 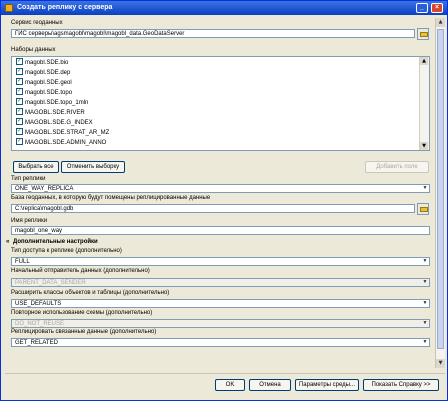 I want to click on toolbox-tool-icon, so click(x=9, y=8).